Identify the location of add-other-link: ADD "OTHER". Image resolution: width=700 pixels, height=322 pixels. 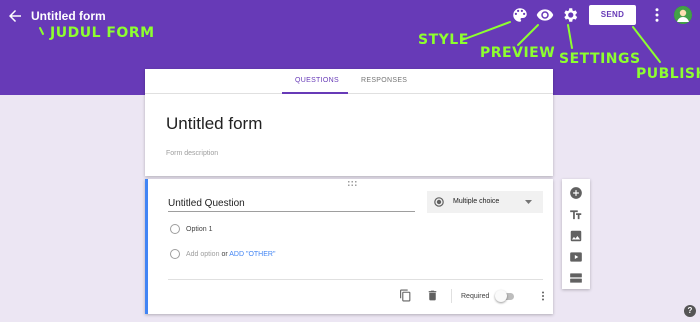
(252, 254).